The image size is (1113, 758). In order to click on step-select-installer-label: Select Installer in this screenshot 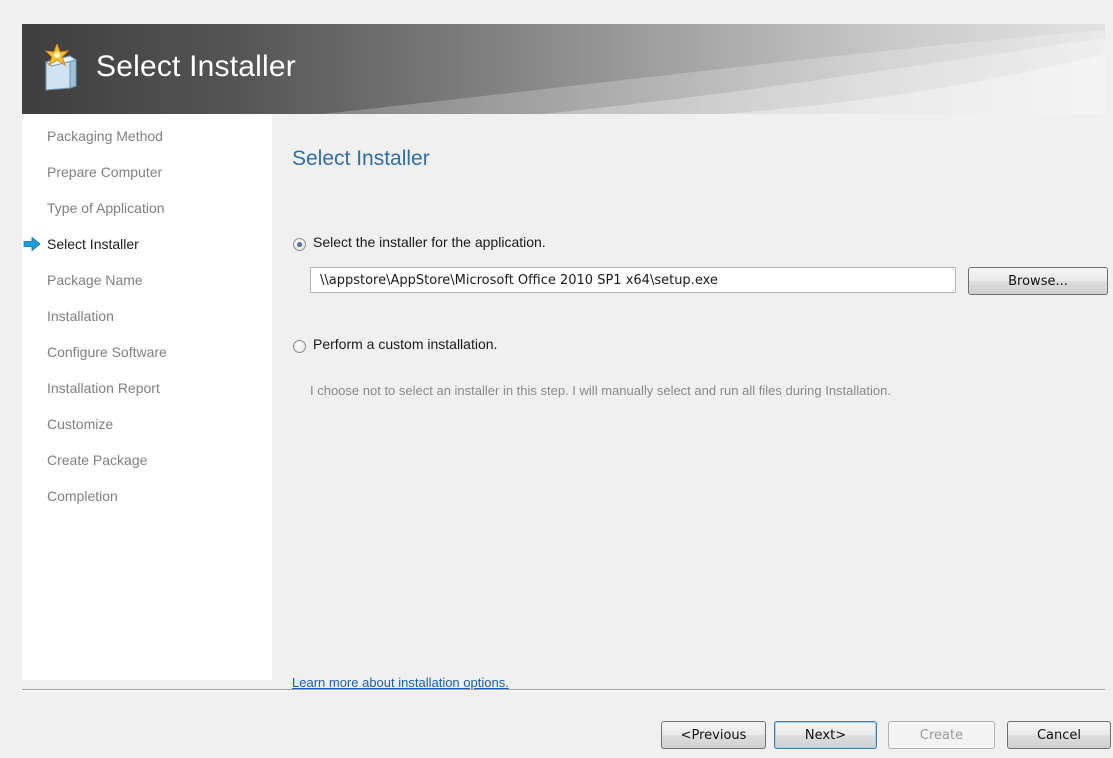, I will do `click(93, 244)`.